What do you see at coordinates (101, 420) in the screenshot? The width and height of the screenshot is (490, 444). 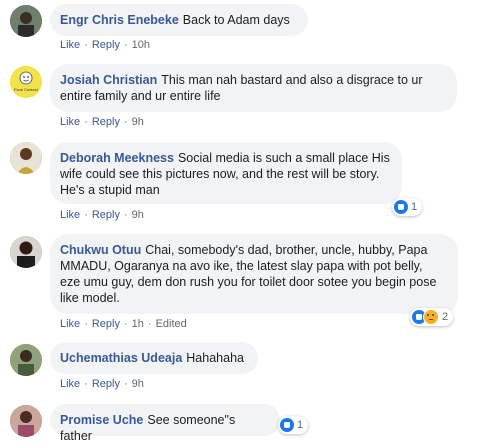 I see `comment-author: Promise Uche` at bounding box center [101, 420].